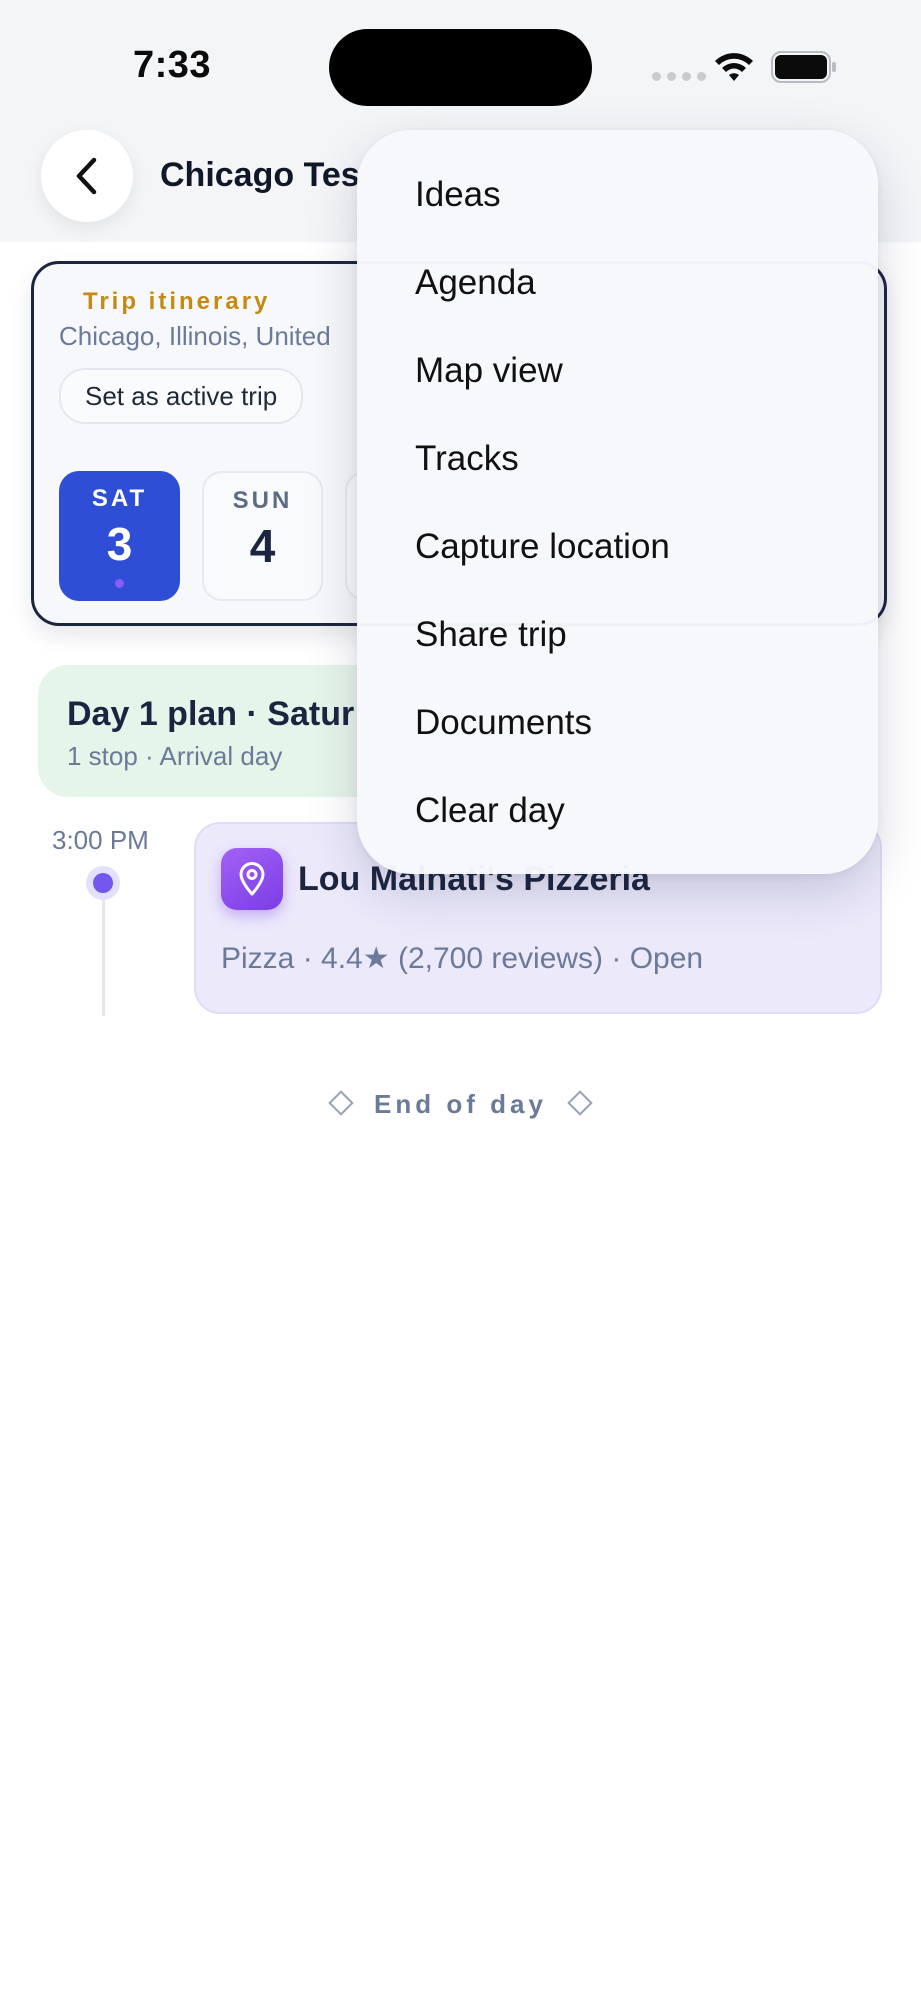 The height and width of the screenshot is (2000, 921). I want to click on itinerary-eyebrow: Trip itinerary, so click(177, 301).